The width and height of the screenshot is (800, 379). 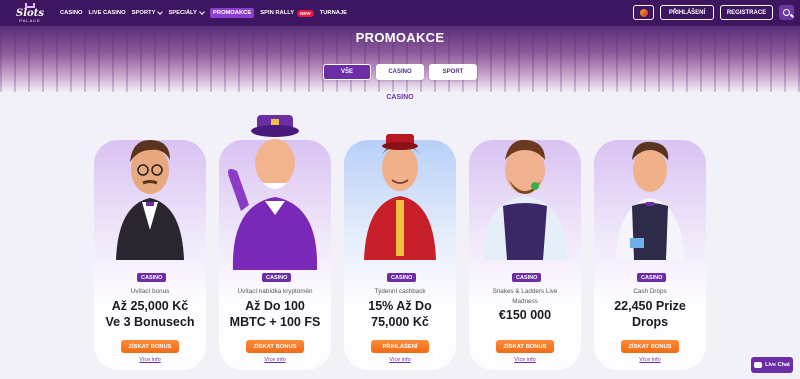 I want to click on dealer-character-image, so click(x=650, y=190).